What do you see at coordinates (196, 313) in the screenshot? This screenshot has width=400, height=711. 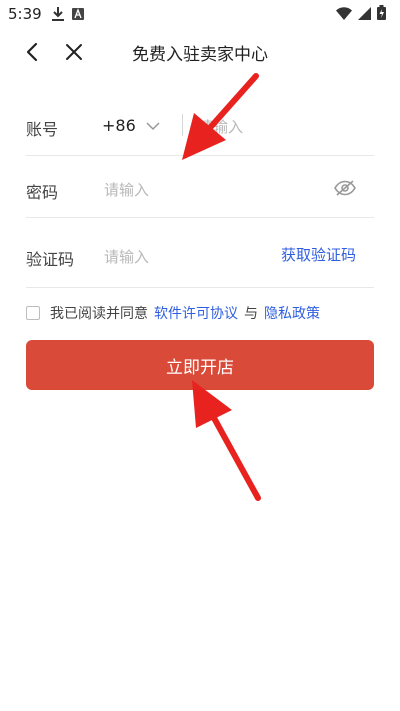 I see `license-link: 软件许可协议` at bounding box center [196, 313].